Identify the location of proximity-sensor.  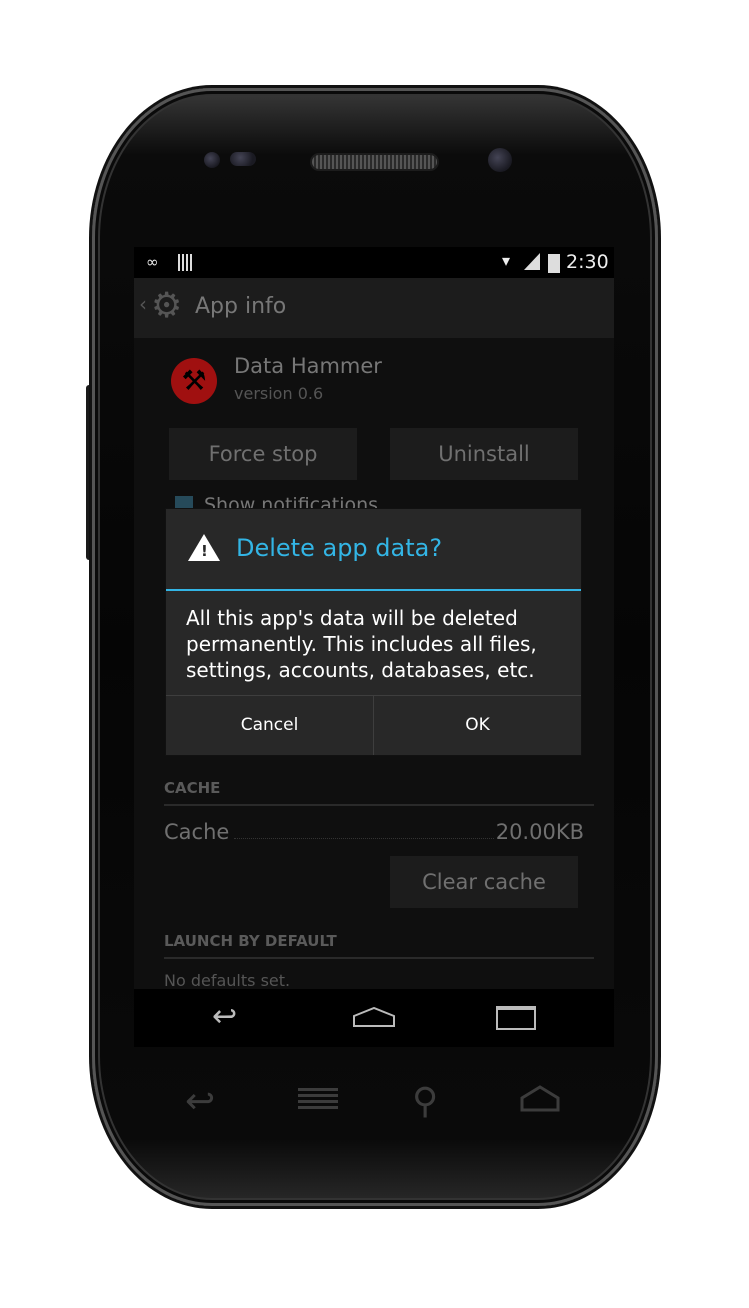
(212, 160).